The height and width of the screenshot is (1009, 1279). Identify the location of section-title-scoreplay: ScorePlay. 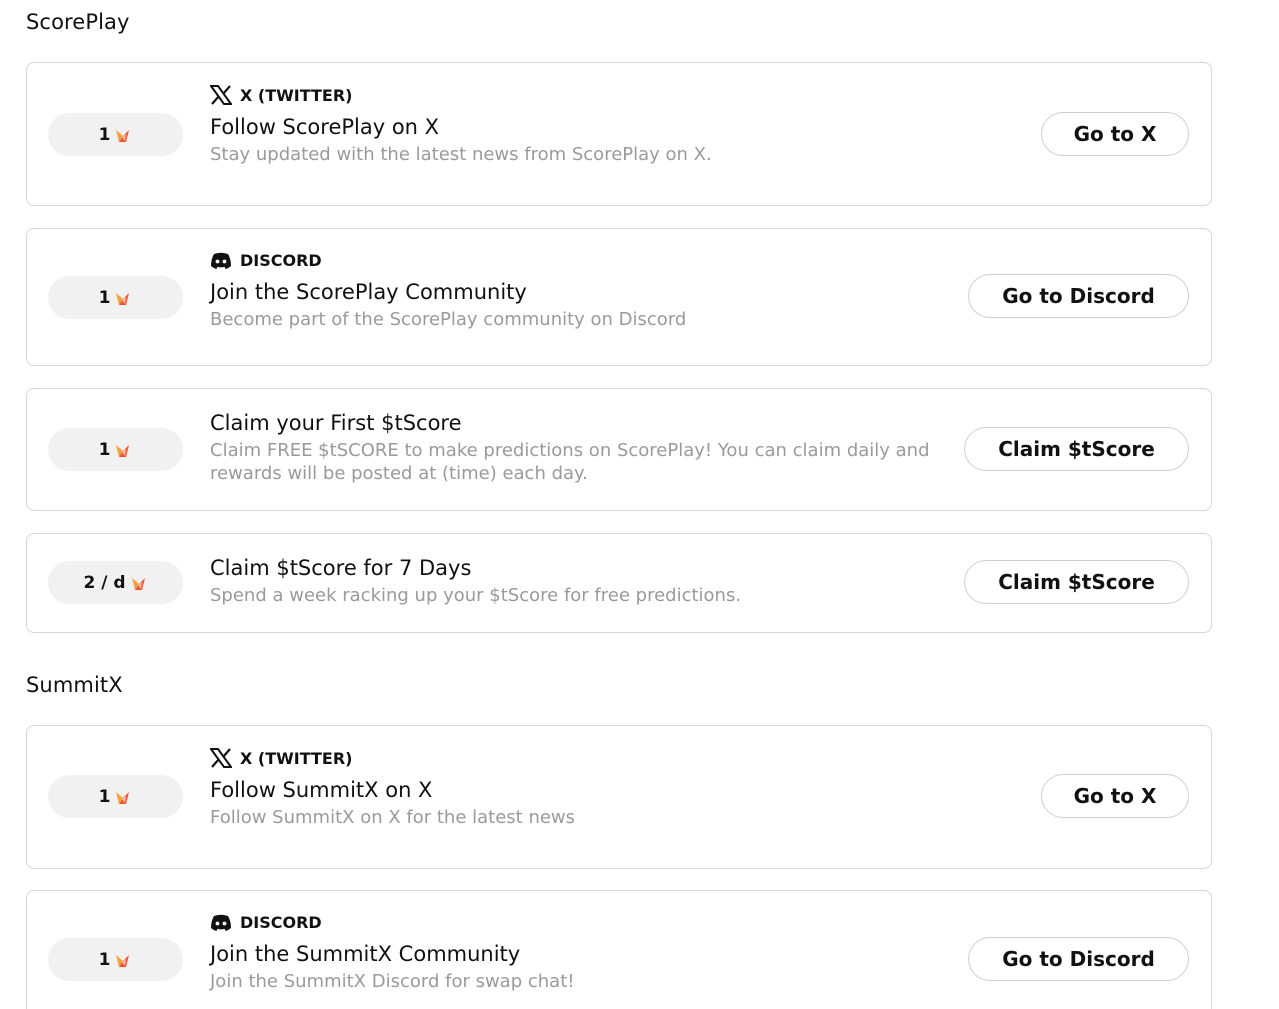
(78, 22).